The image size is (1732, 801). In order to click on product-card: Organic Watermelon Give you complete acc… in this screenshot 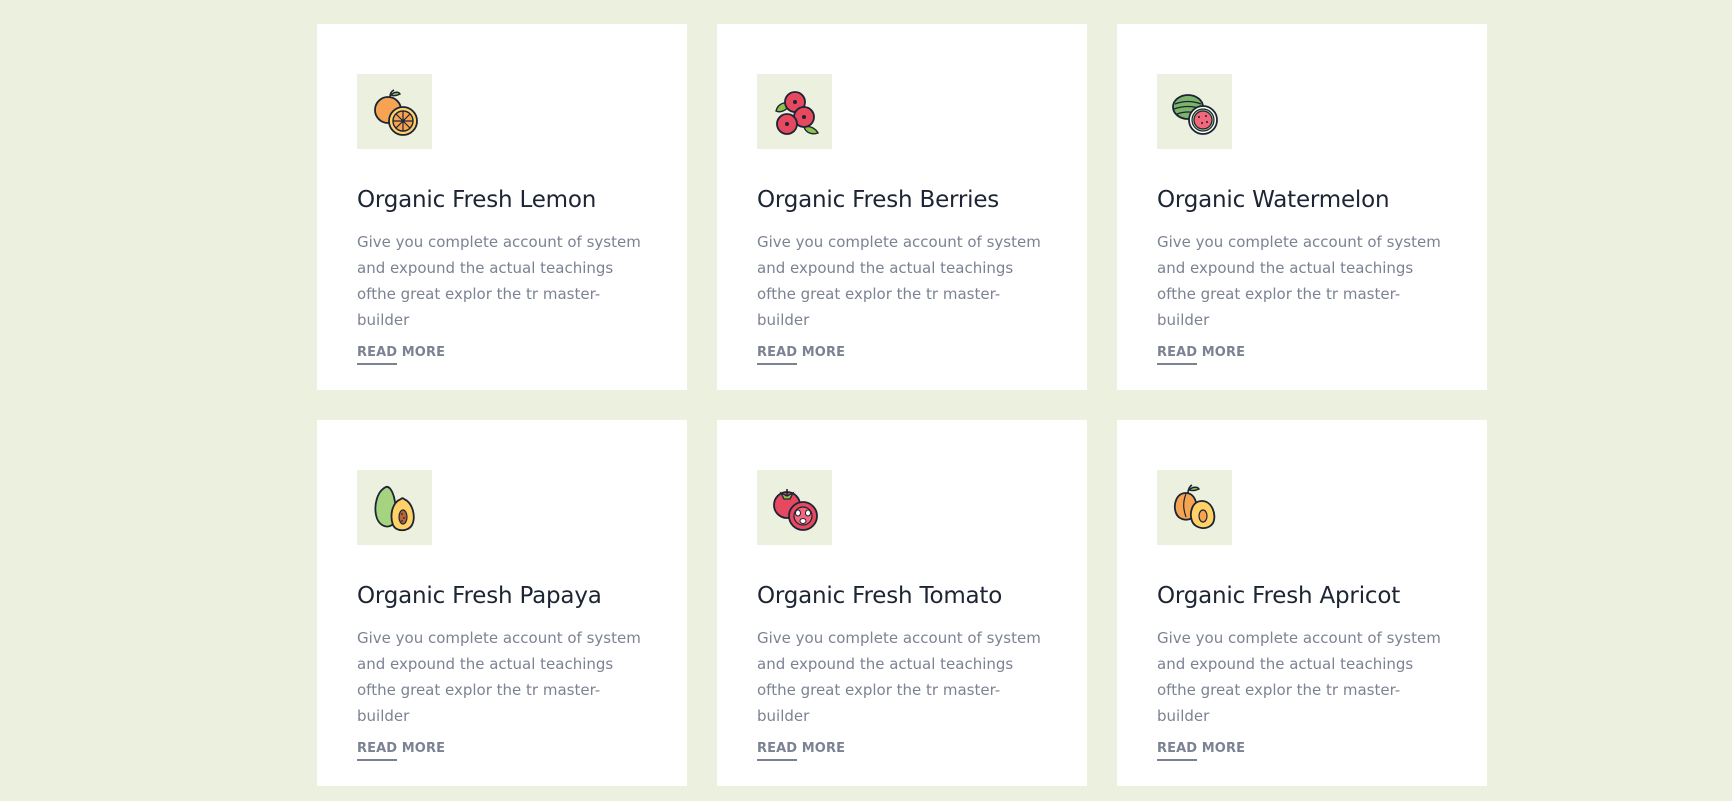, I will do `click(1302, 207)`.